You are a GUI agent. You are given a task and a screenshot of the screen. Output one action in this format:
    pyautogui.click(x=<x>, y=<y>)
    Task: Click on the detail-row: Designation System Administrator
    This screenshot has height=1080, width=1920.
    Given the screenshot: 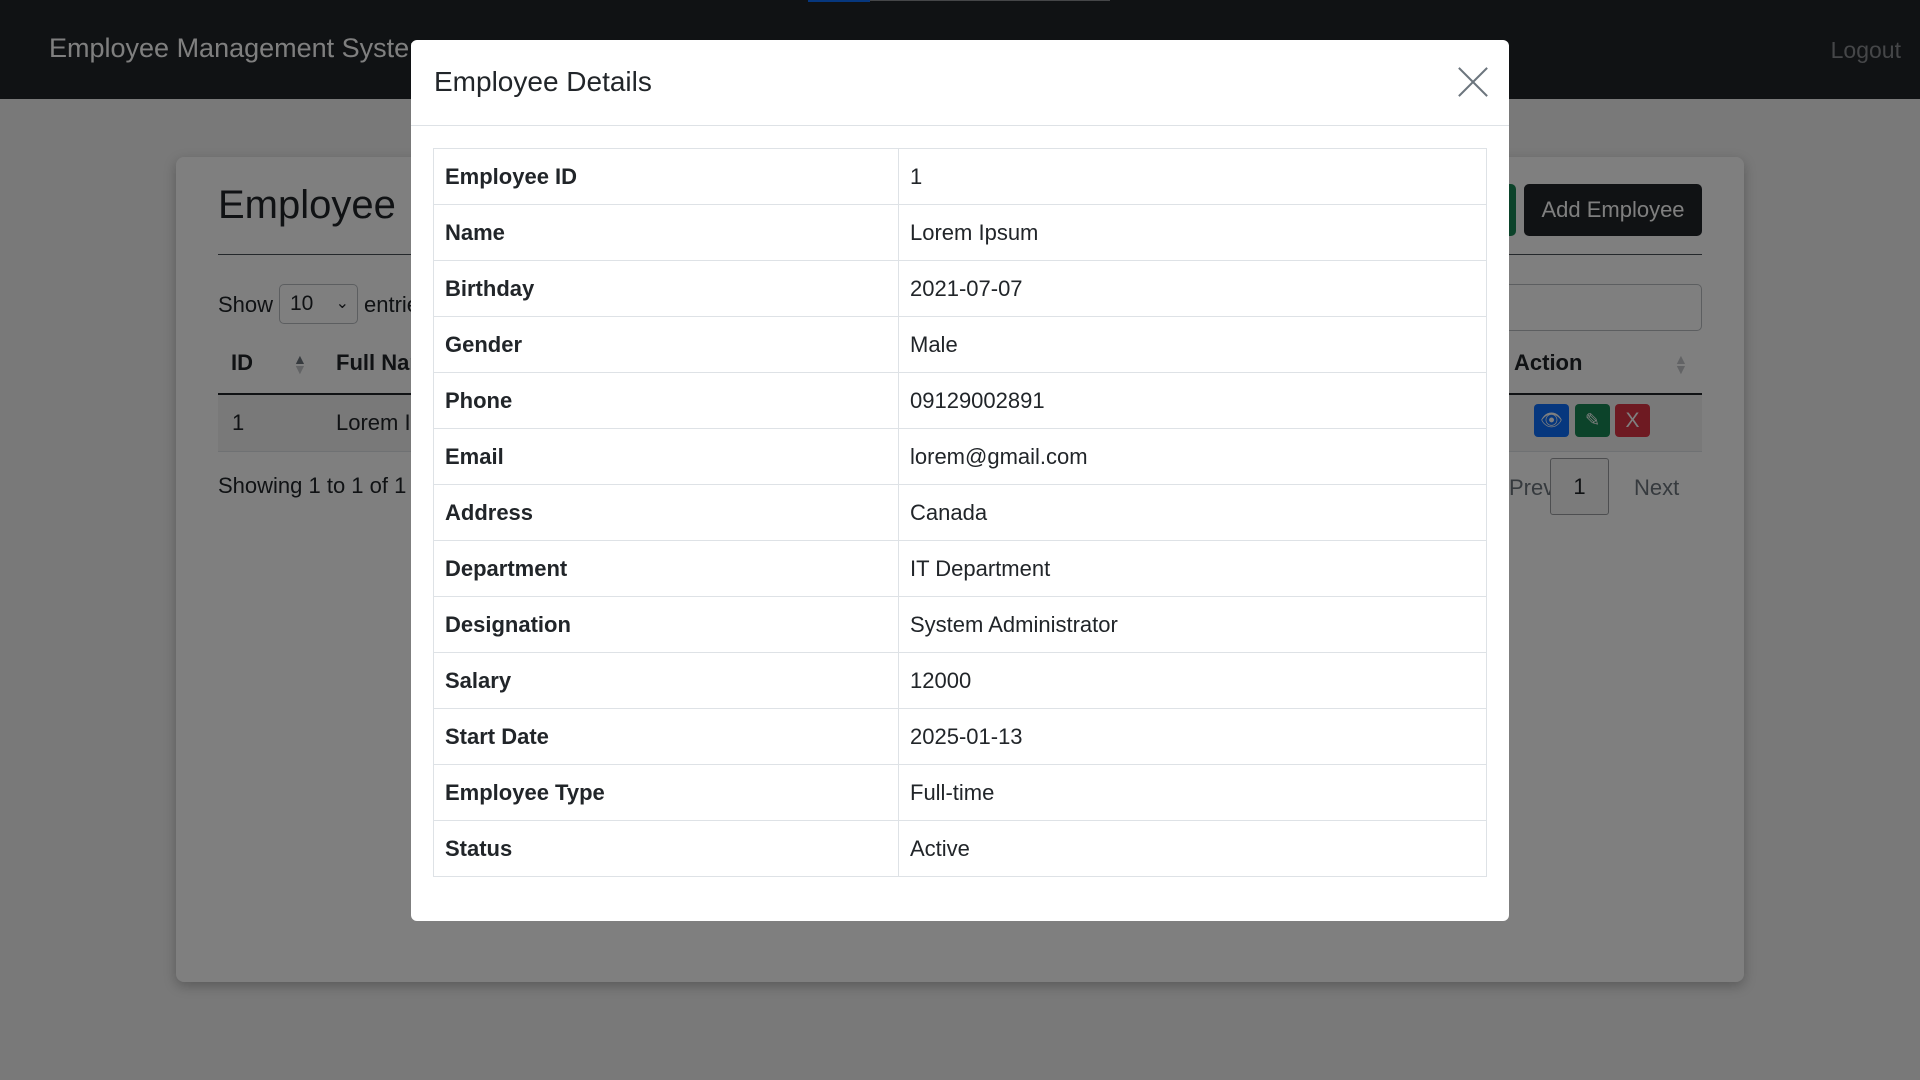 What is the action you would take?
    pyautogui.click(x=960, y=624)
    